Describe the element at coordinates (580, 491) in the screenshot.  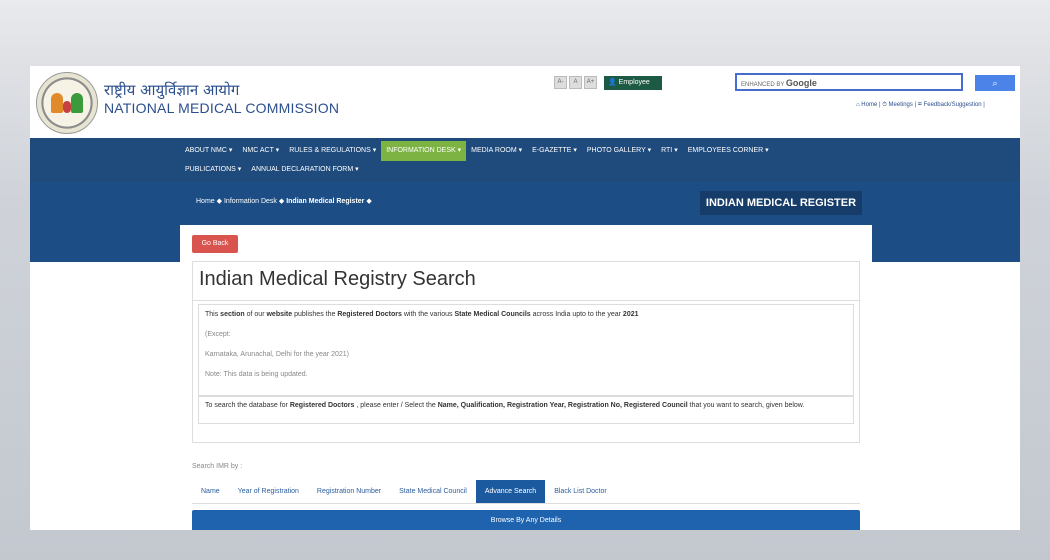
I see `tab-black-list-doctor: Black List Doctor` at that location.